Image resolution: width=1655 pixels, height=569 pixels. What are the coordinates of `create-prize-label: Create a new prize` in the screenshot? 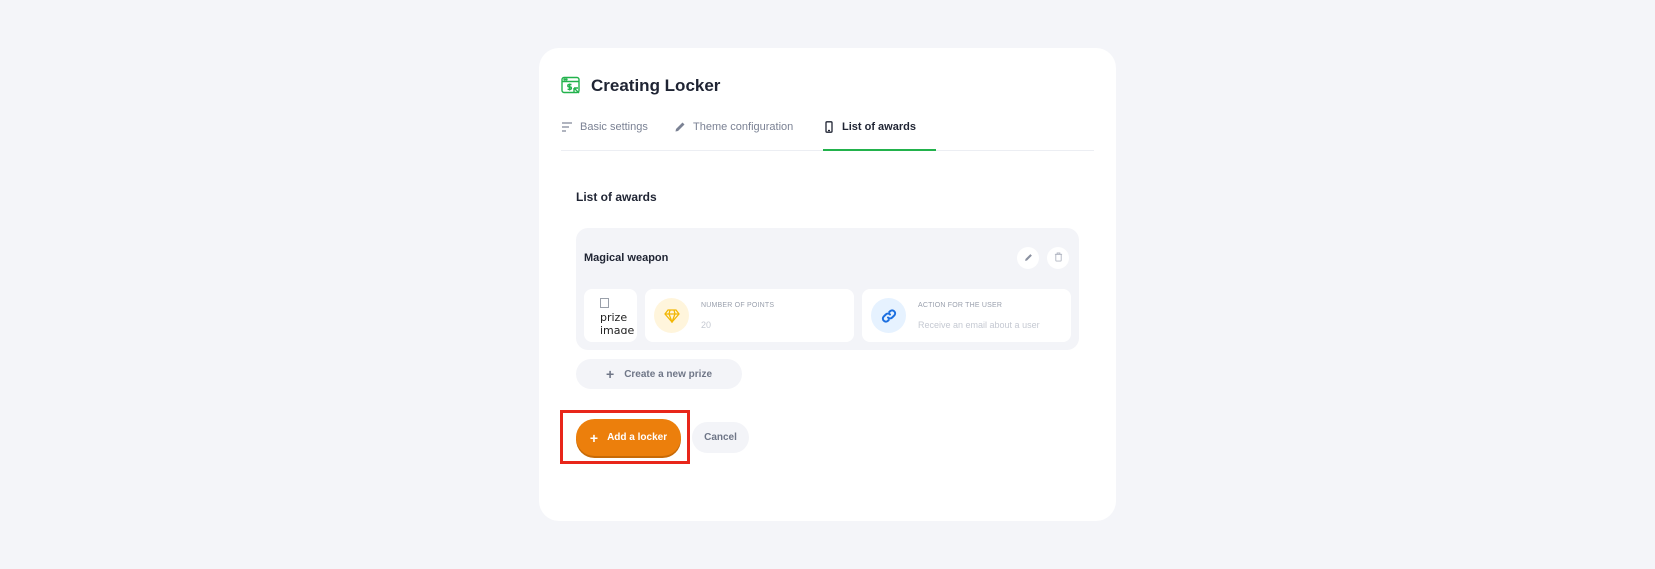 It's located at (668, 374).